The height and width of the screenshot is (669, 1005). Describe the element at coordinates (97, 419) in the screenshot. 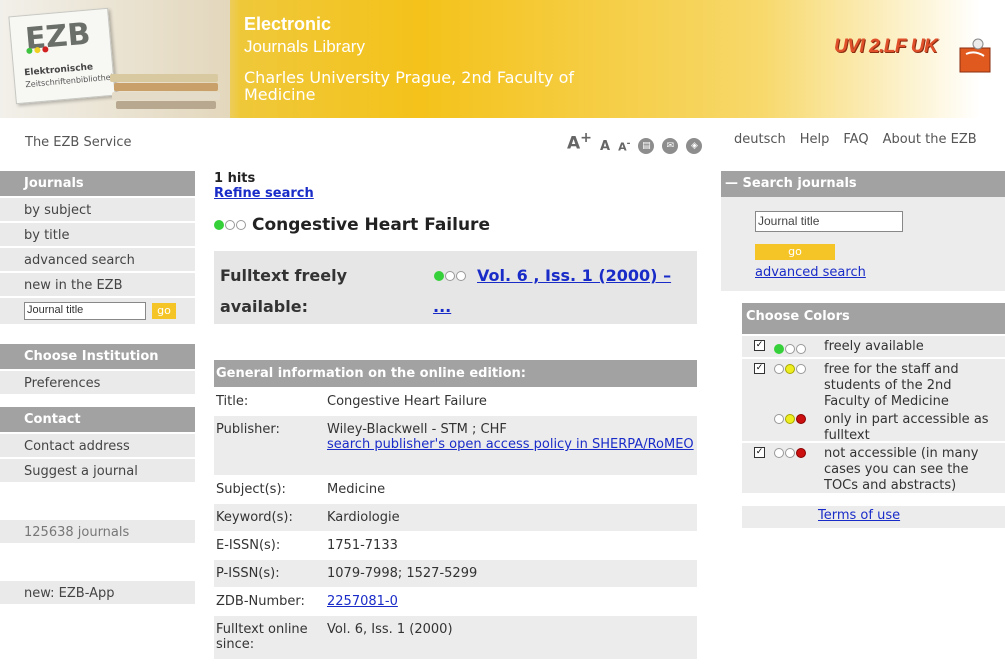

I see `contact-heading: Contact` at that location.